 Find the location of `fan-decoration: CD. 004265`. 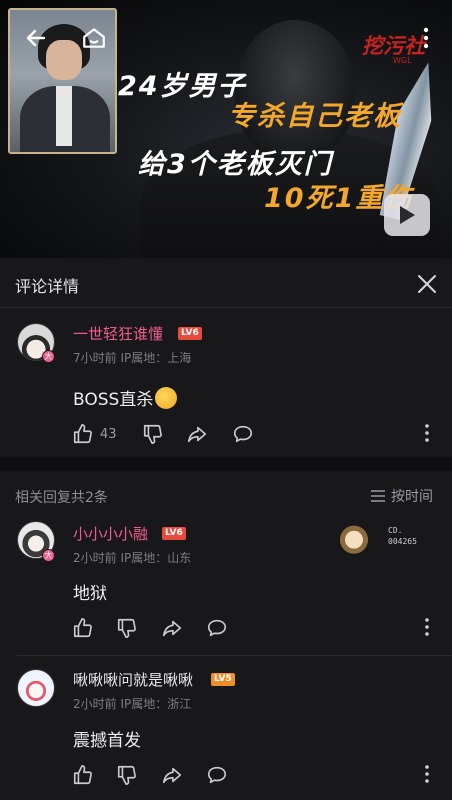

fan-decoration: CD. 004265 is located at coordinates (384, 538).